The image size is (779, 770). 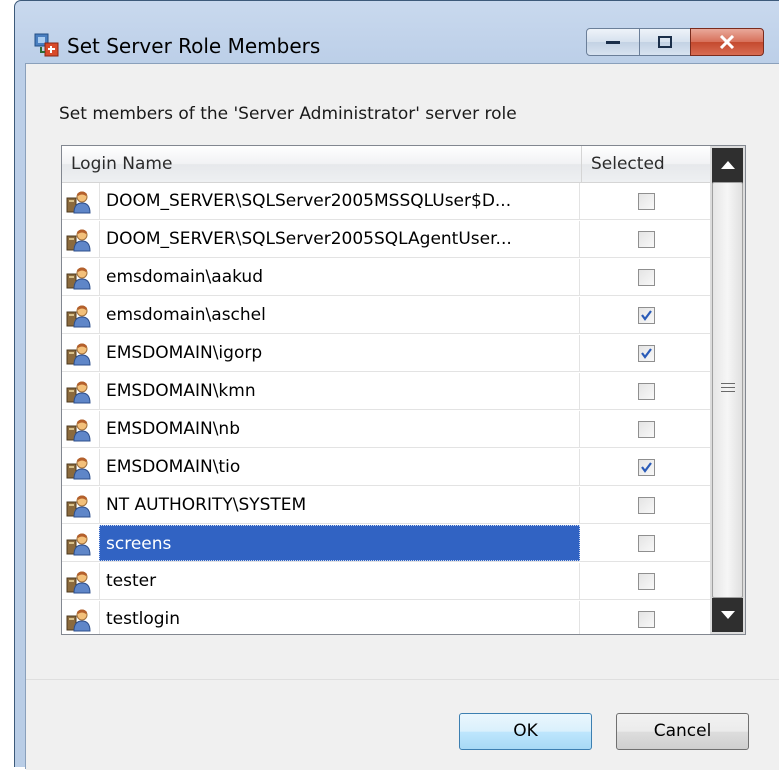 I want to click on minimize-icon, so click(x=613, y=42).